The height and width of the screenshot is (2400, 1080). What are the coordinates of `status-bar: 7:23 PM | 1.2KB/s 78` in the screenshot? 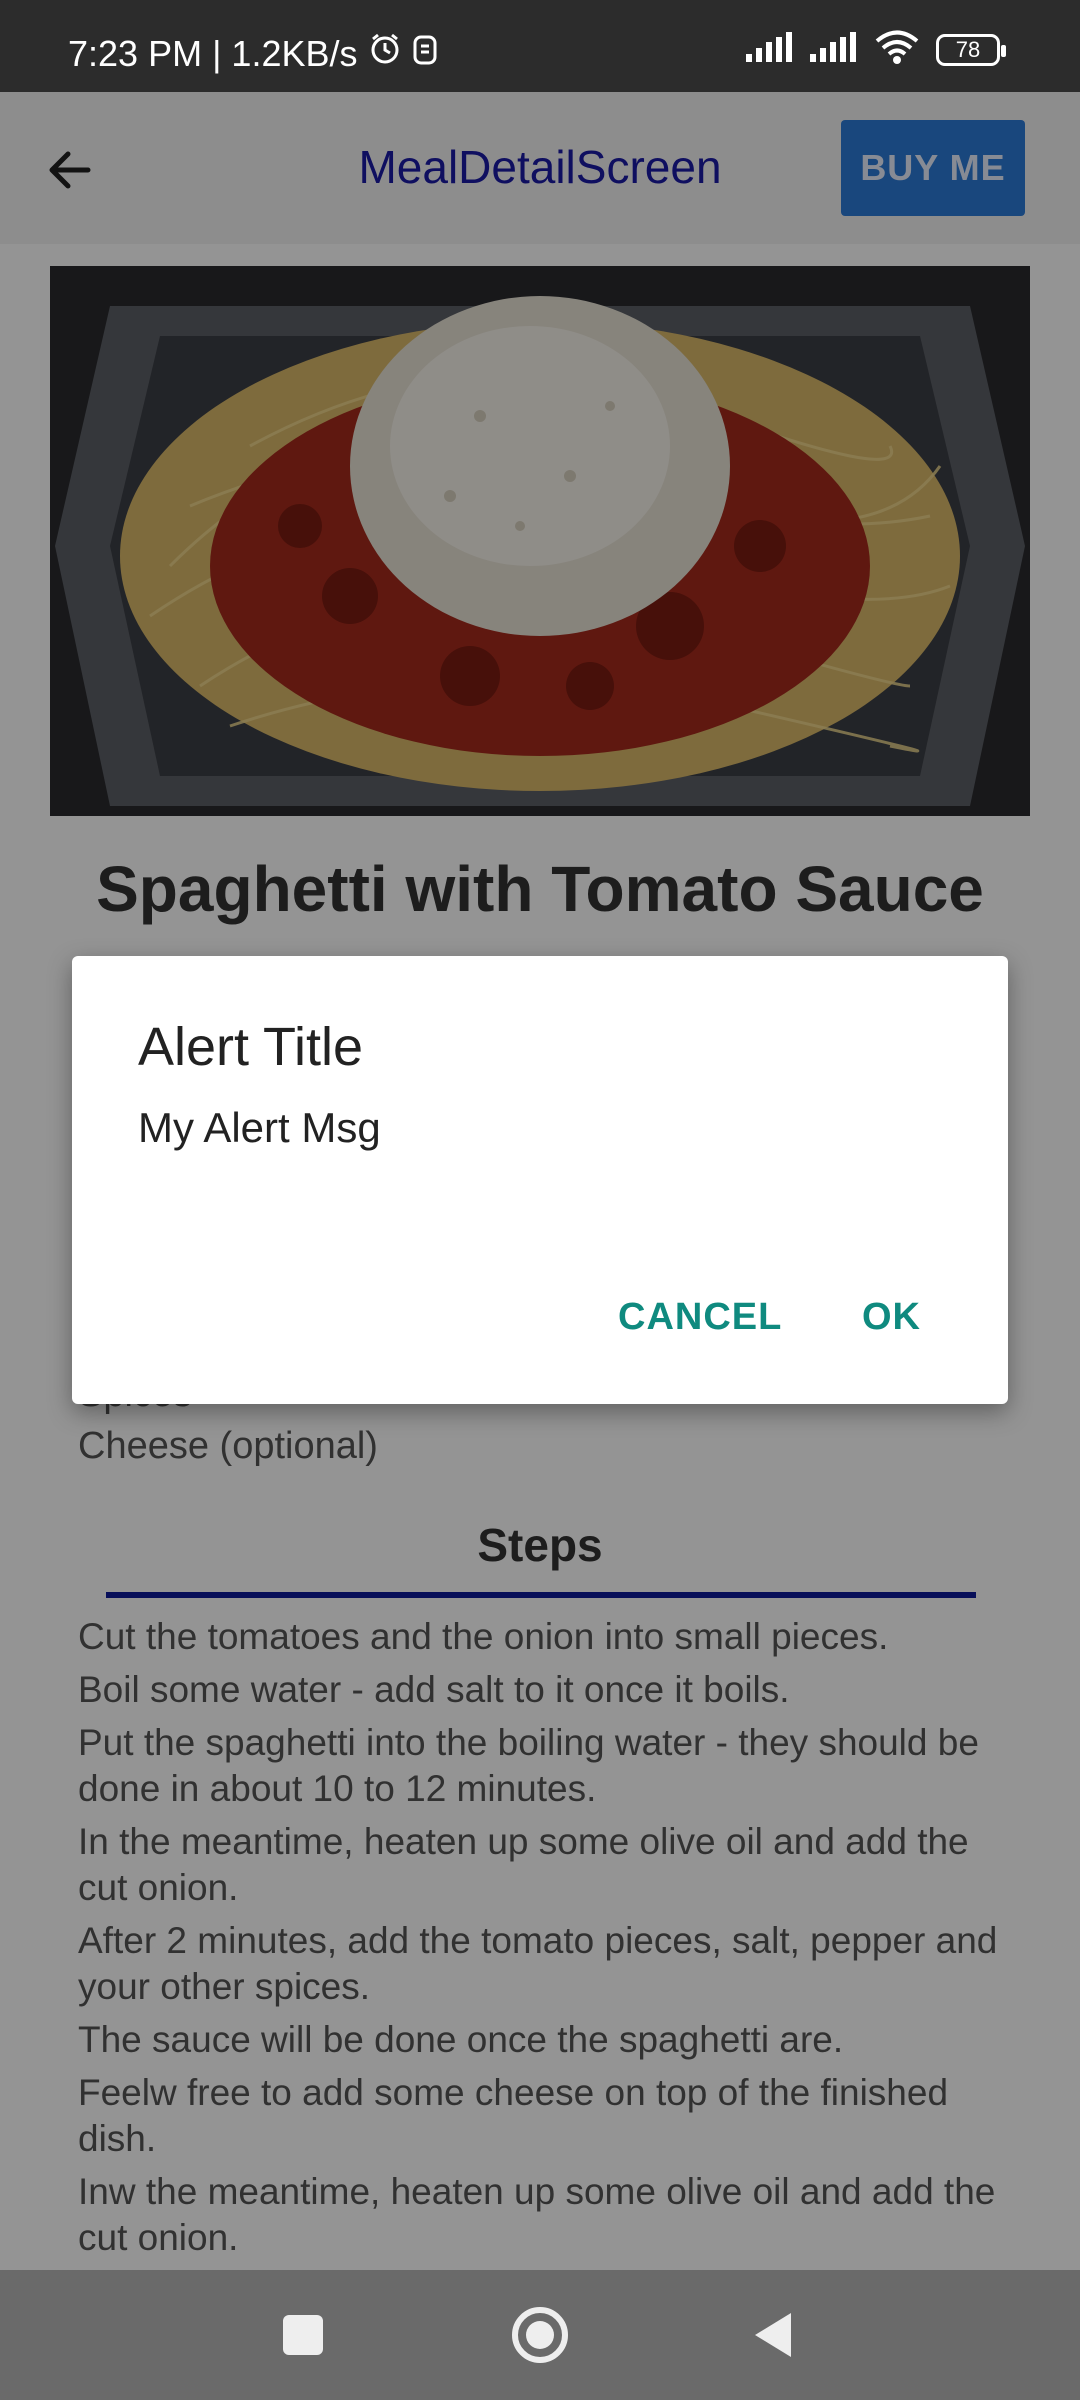 It's located at (540, 46).